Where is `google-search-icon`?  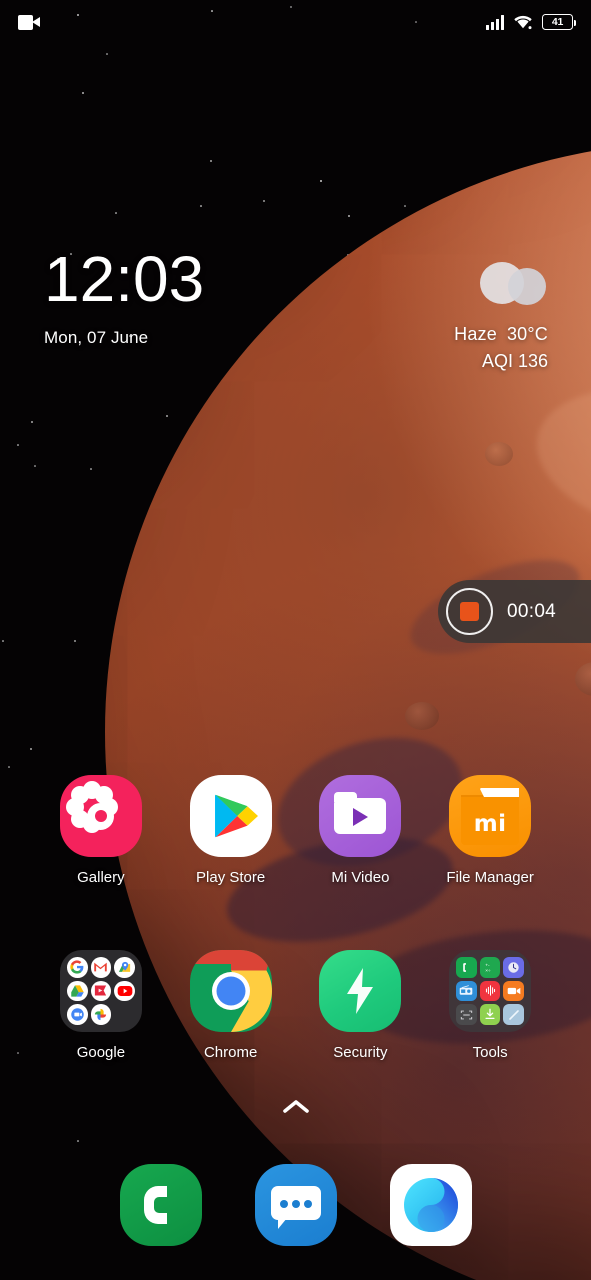 google-search-icon is located at coordinates (77, 967).